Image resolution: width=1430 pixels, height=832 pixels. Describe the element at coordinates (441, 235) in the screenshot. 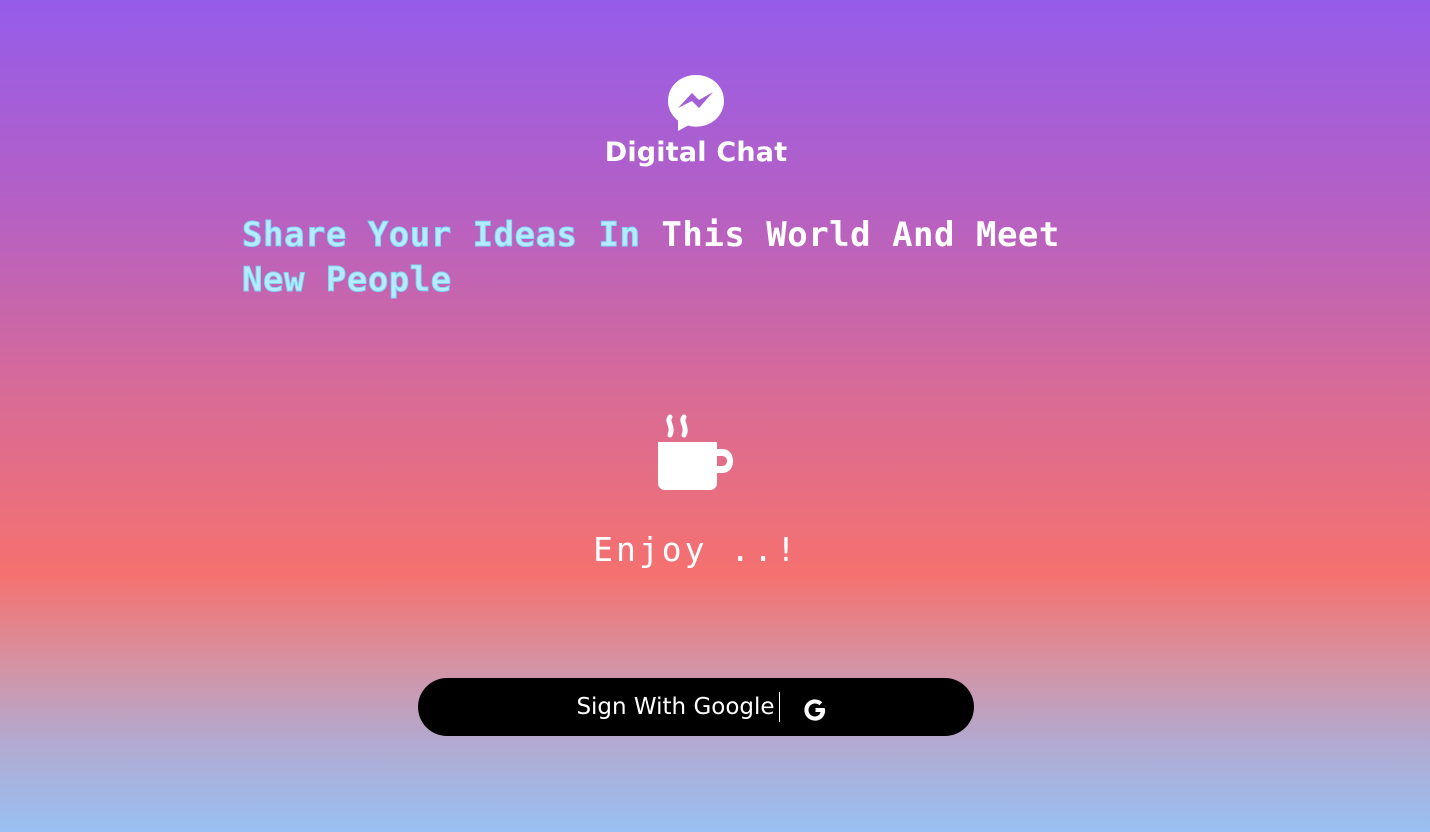

I see `tagline-outlined-text-1: Share Your Ideas In` at that location.